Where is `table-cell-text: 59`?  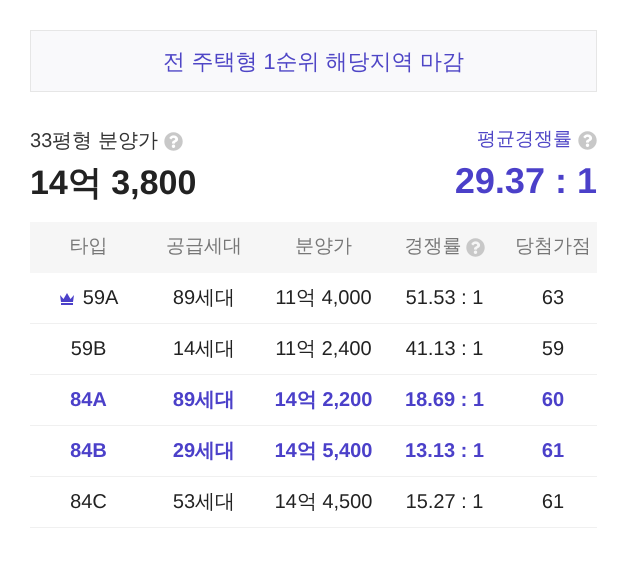 table-cell-text: 59 is located at coordinates (553, 349).